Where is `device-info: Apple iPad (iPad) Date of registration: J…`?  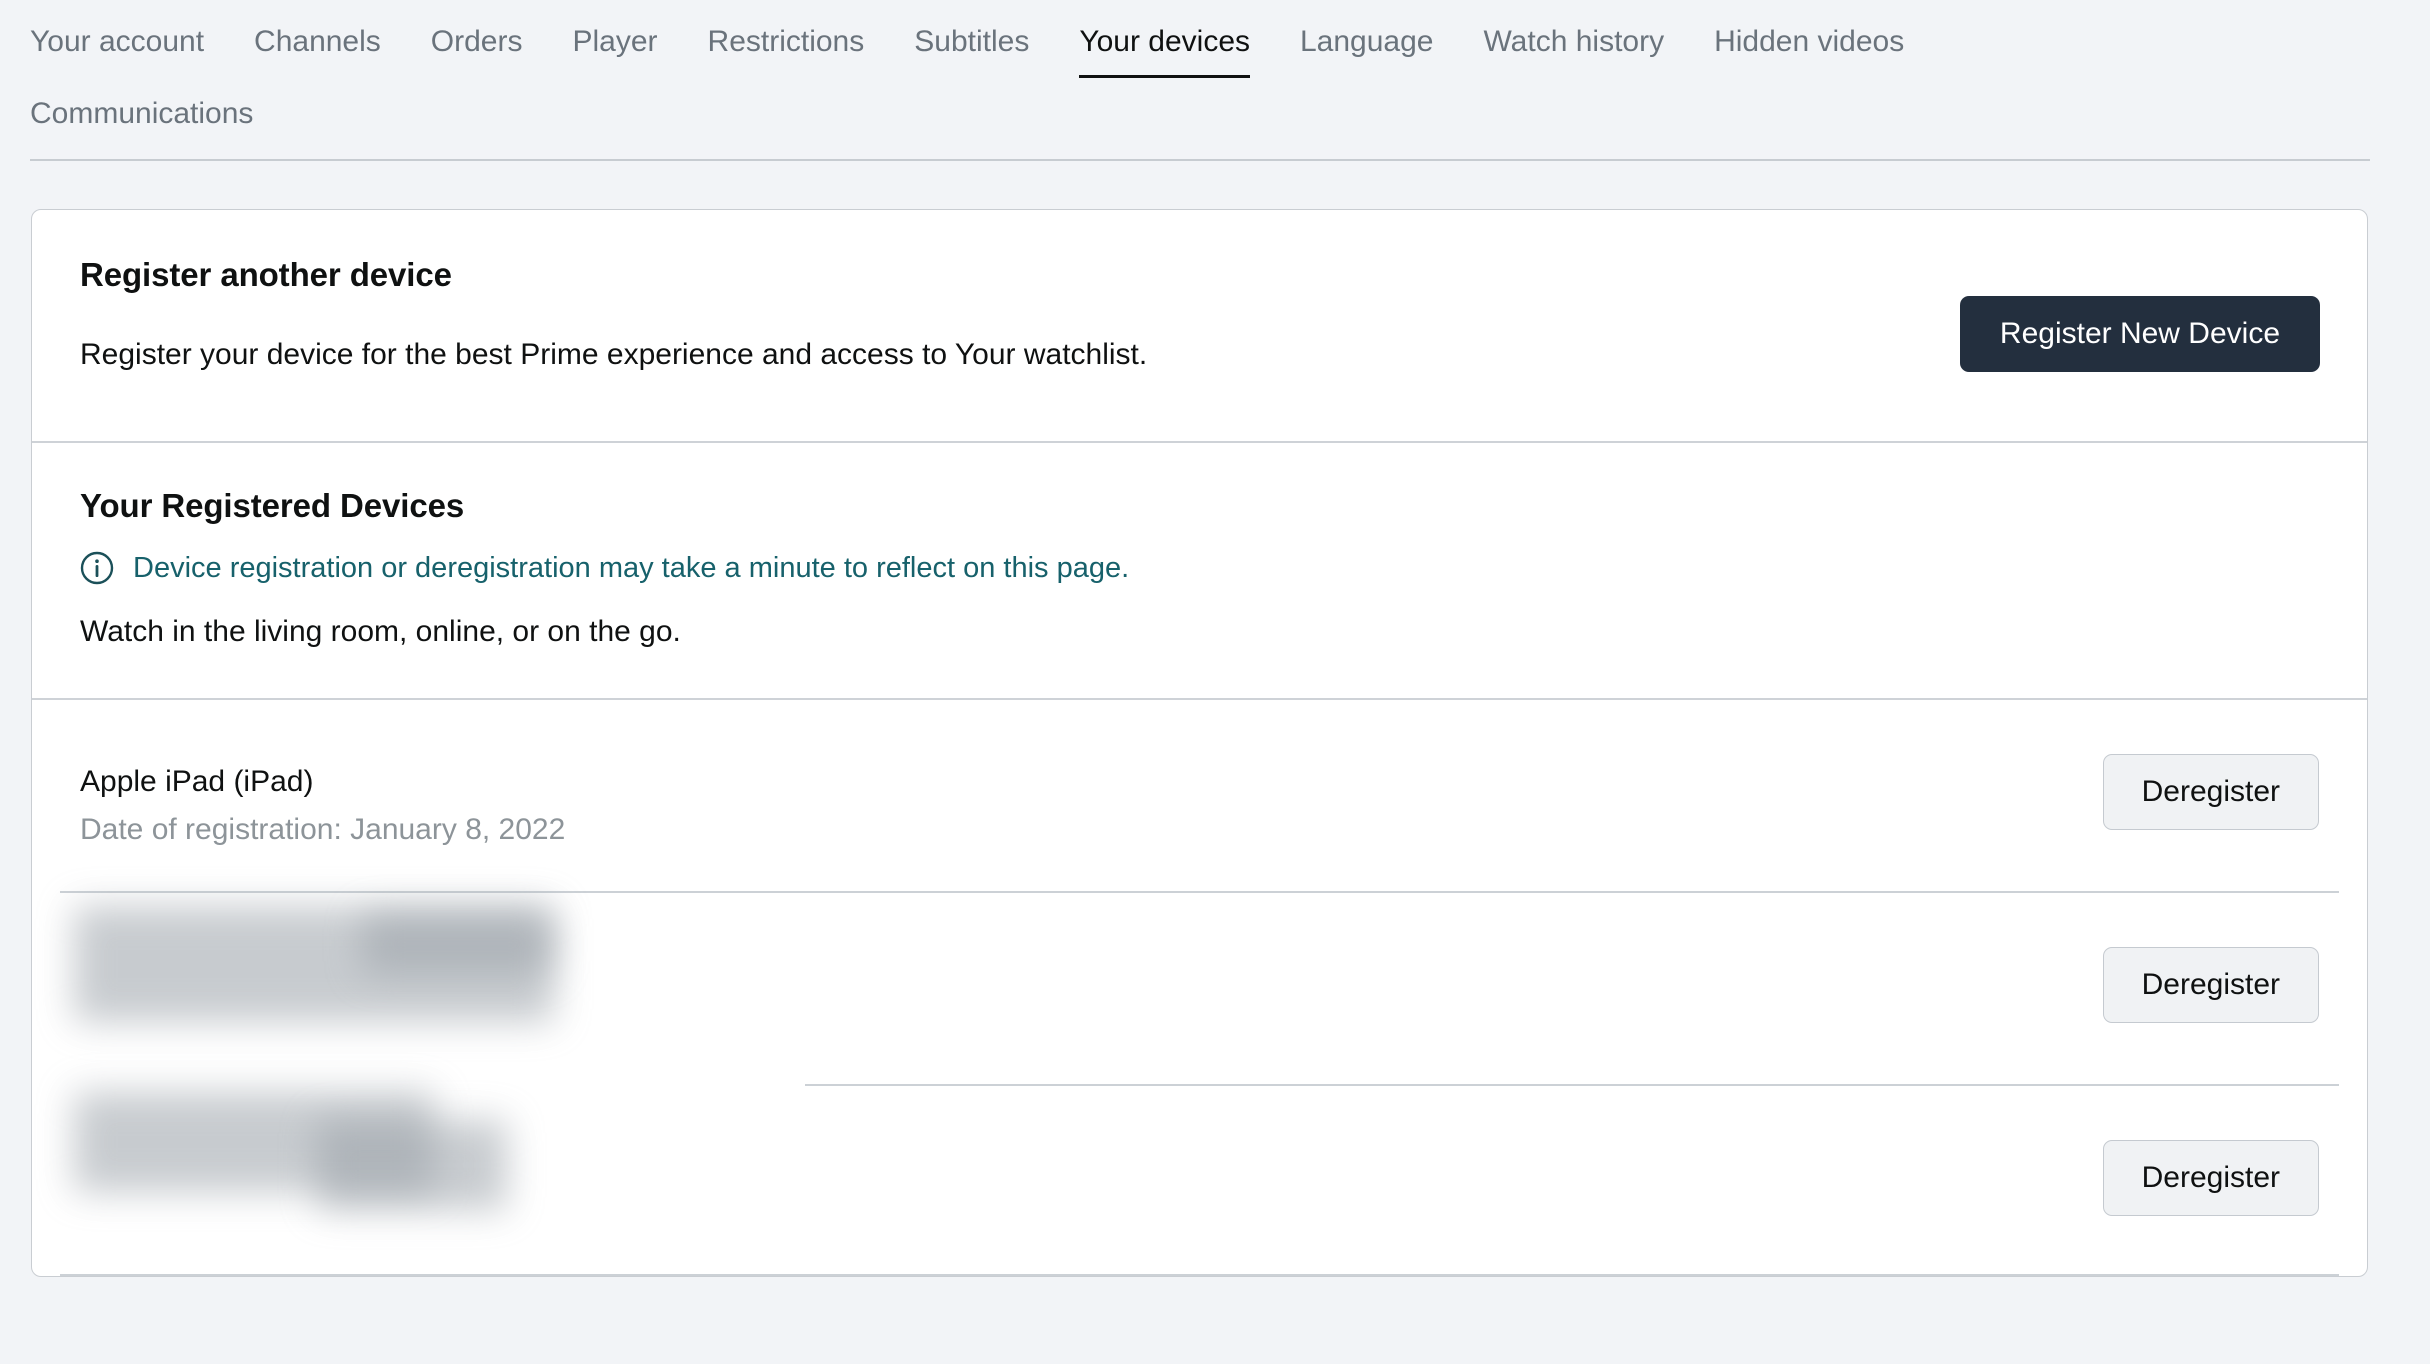 device-info: Apple iPad (iPad) Date of registration: J… is located at coordinates (322, 806).